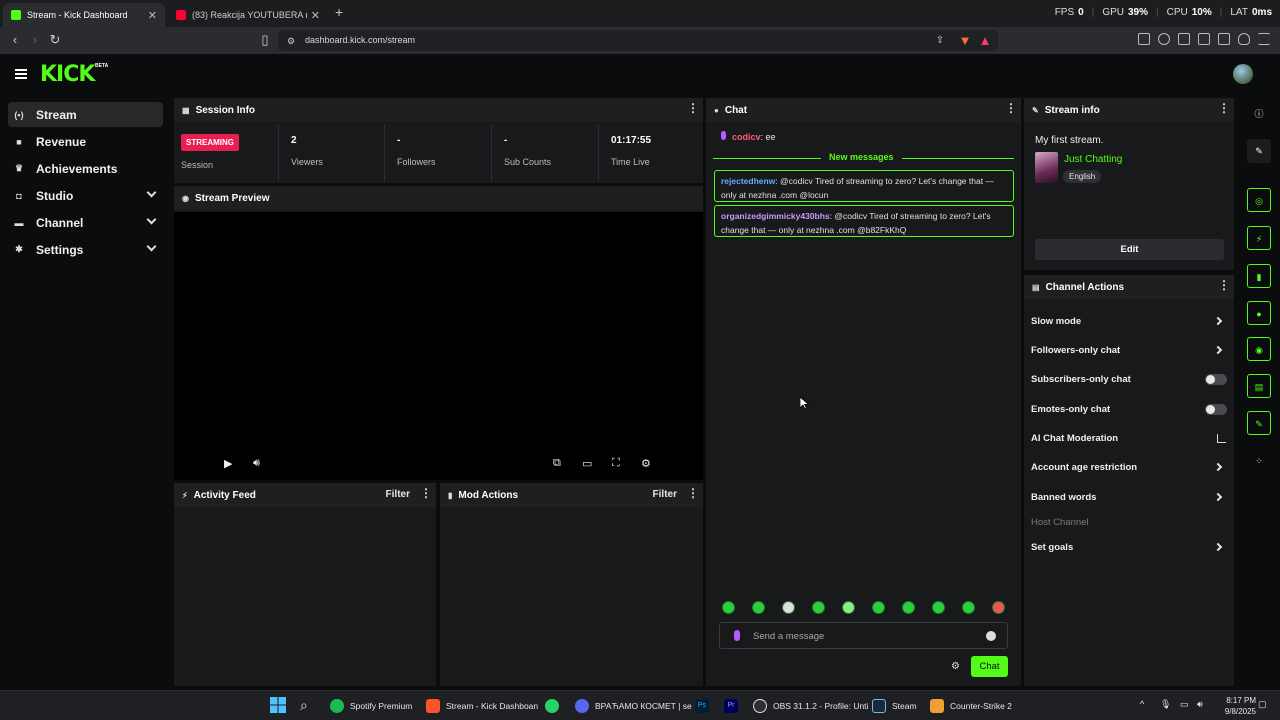  Describe the element at coordinates (863, 635) in the screenshot. I see `chat-input: Send a message` at that location.